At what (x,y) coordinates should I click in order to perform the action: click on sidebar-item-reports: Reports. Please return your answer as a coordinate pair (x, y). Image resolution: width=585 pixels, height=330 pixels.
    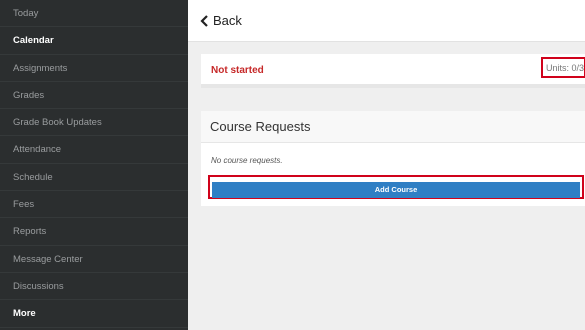
    Looking at the image, I should click on (94, 232).